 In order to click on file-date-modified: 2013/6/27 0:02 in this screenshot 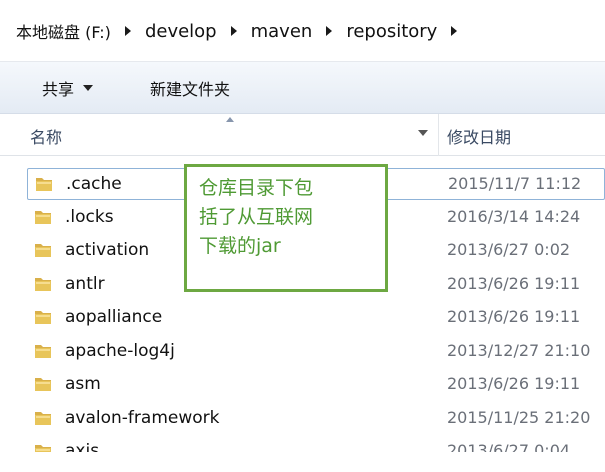, I will do `click(509, 249)`.